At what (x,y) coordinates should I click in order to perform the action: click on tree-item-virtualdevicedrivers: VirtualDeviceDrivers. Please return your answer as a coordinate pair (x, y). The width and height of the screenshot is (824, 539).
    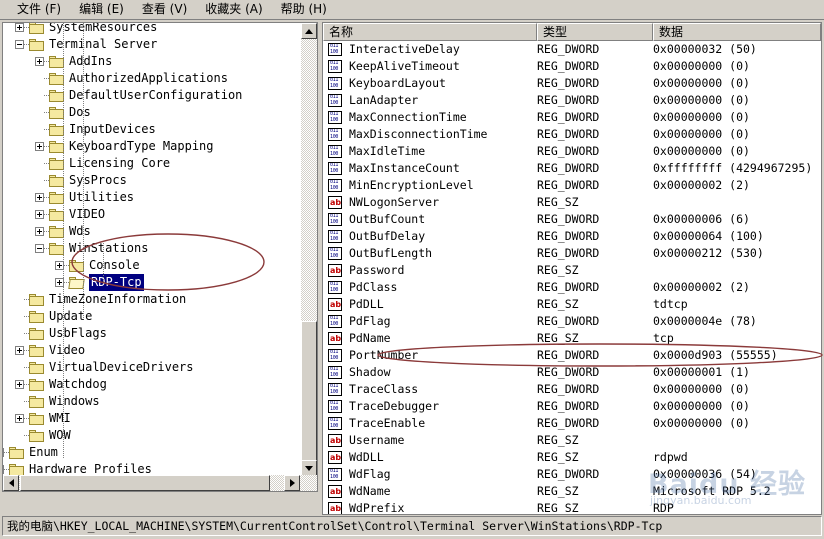
    Looking at the image, I should click on (152, 367).